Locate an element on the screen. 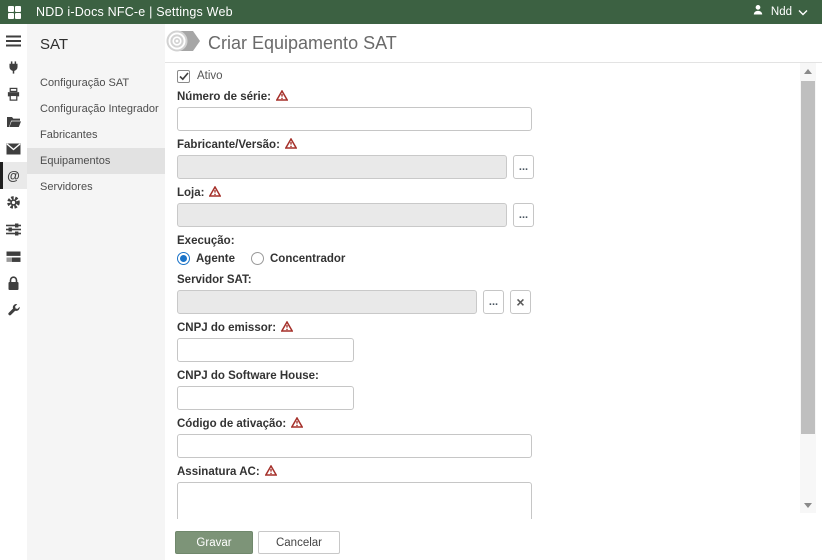 This screenshot has width=822, height=560. loja-input is located at coordinates (342, 215).